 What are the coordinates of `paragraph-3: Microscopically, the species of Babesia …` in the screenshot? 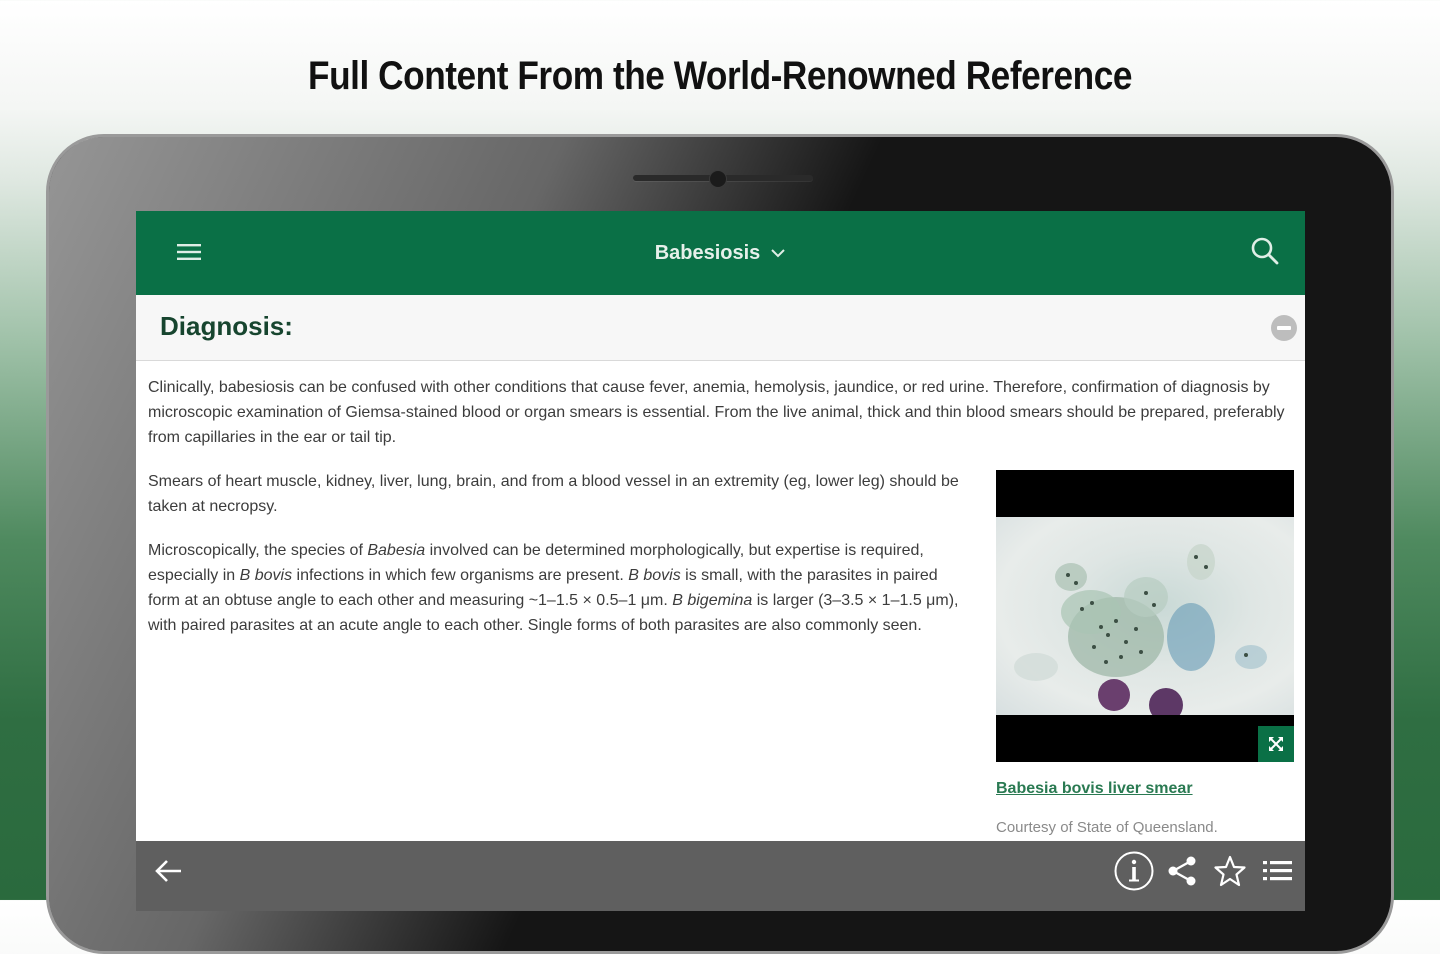 It's located at (553, 588).